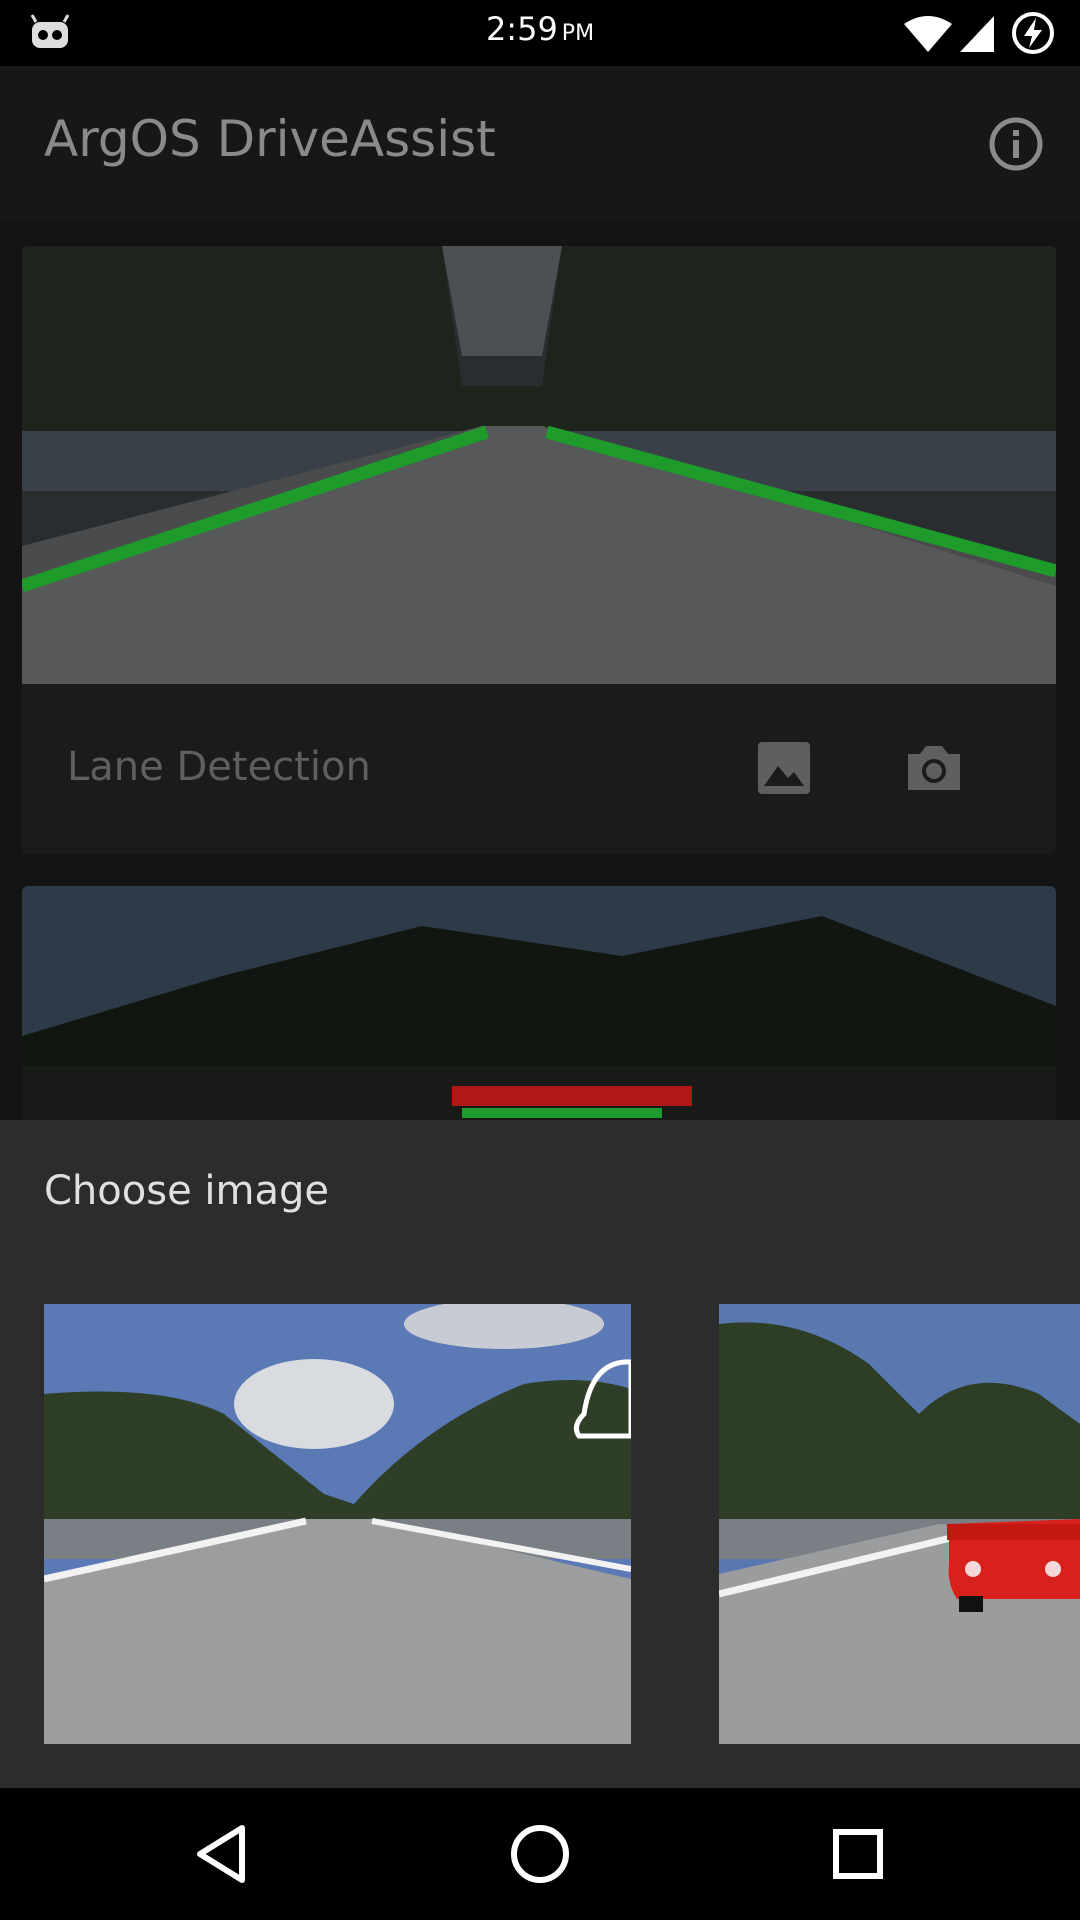  What do you see at coordinates (977, 34) in the screenshot?
I see `cell-signal-icon` at bounding box center [977, 34].